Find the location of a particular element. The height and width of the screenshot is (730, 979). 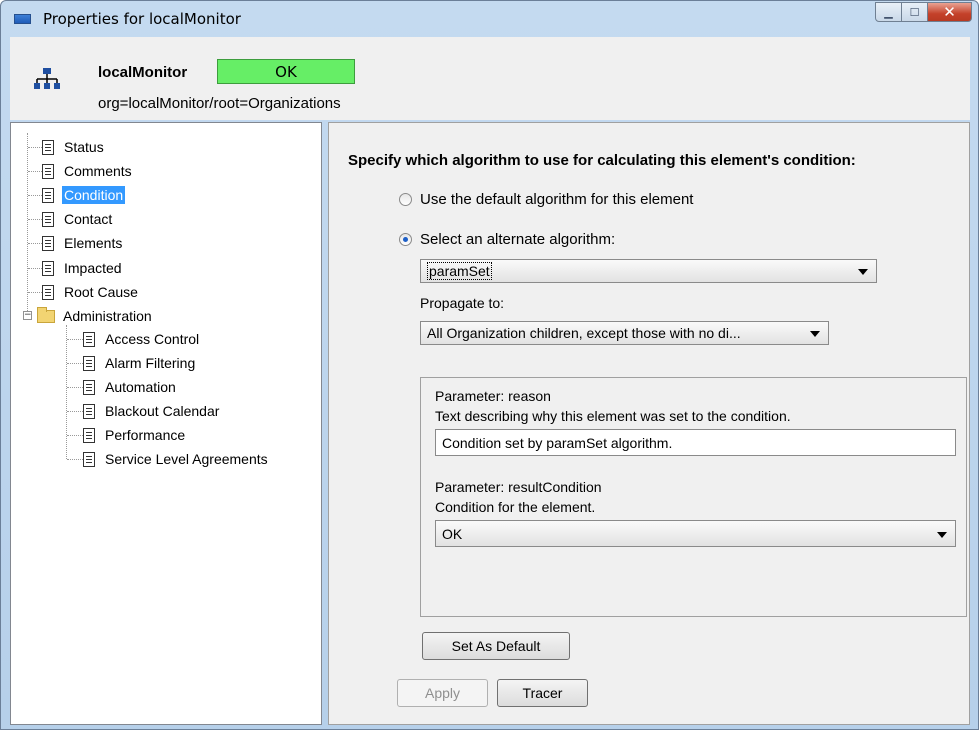

tree-item-blackout-calendar: Blackout Calendar is located at coordinates (152, 411).